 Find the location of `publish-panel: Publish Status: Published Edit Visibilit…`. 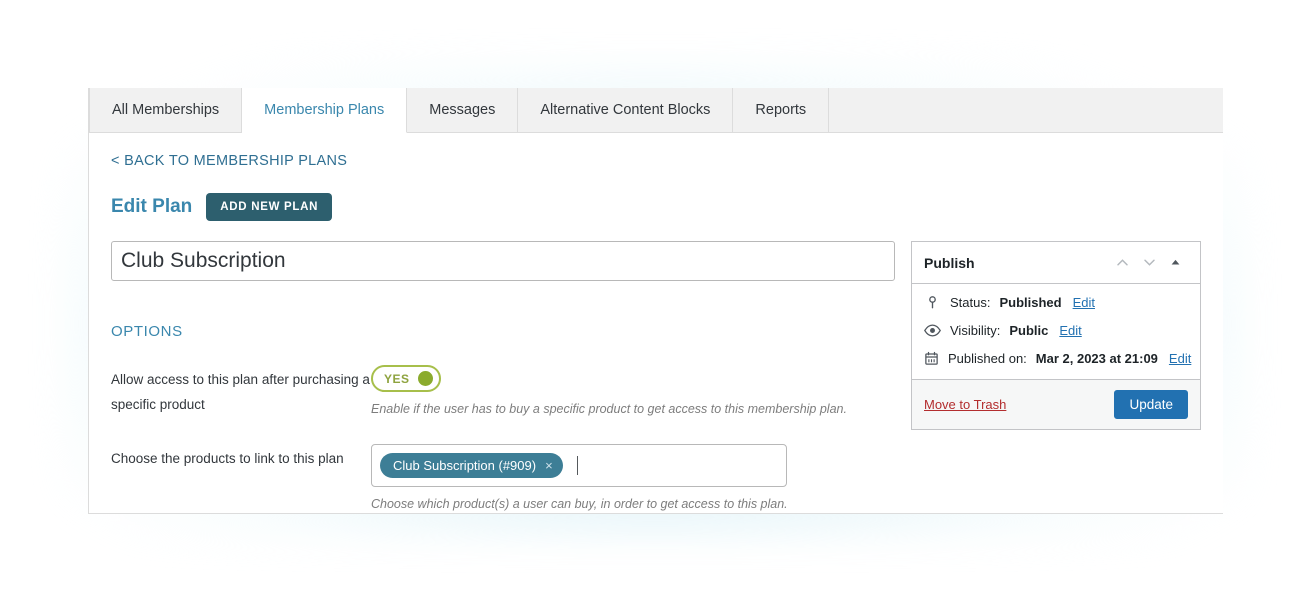

publish-panel: Publish Status: Published Edit Visibilit… is located at coordinates (1056, 335).